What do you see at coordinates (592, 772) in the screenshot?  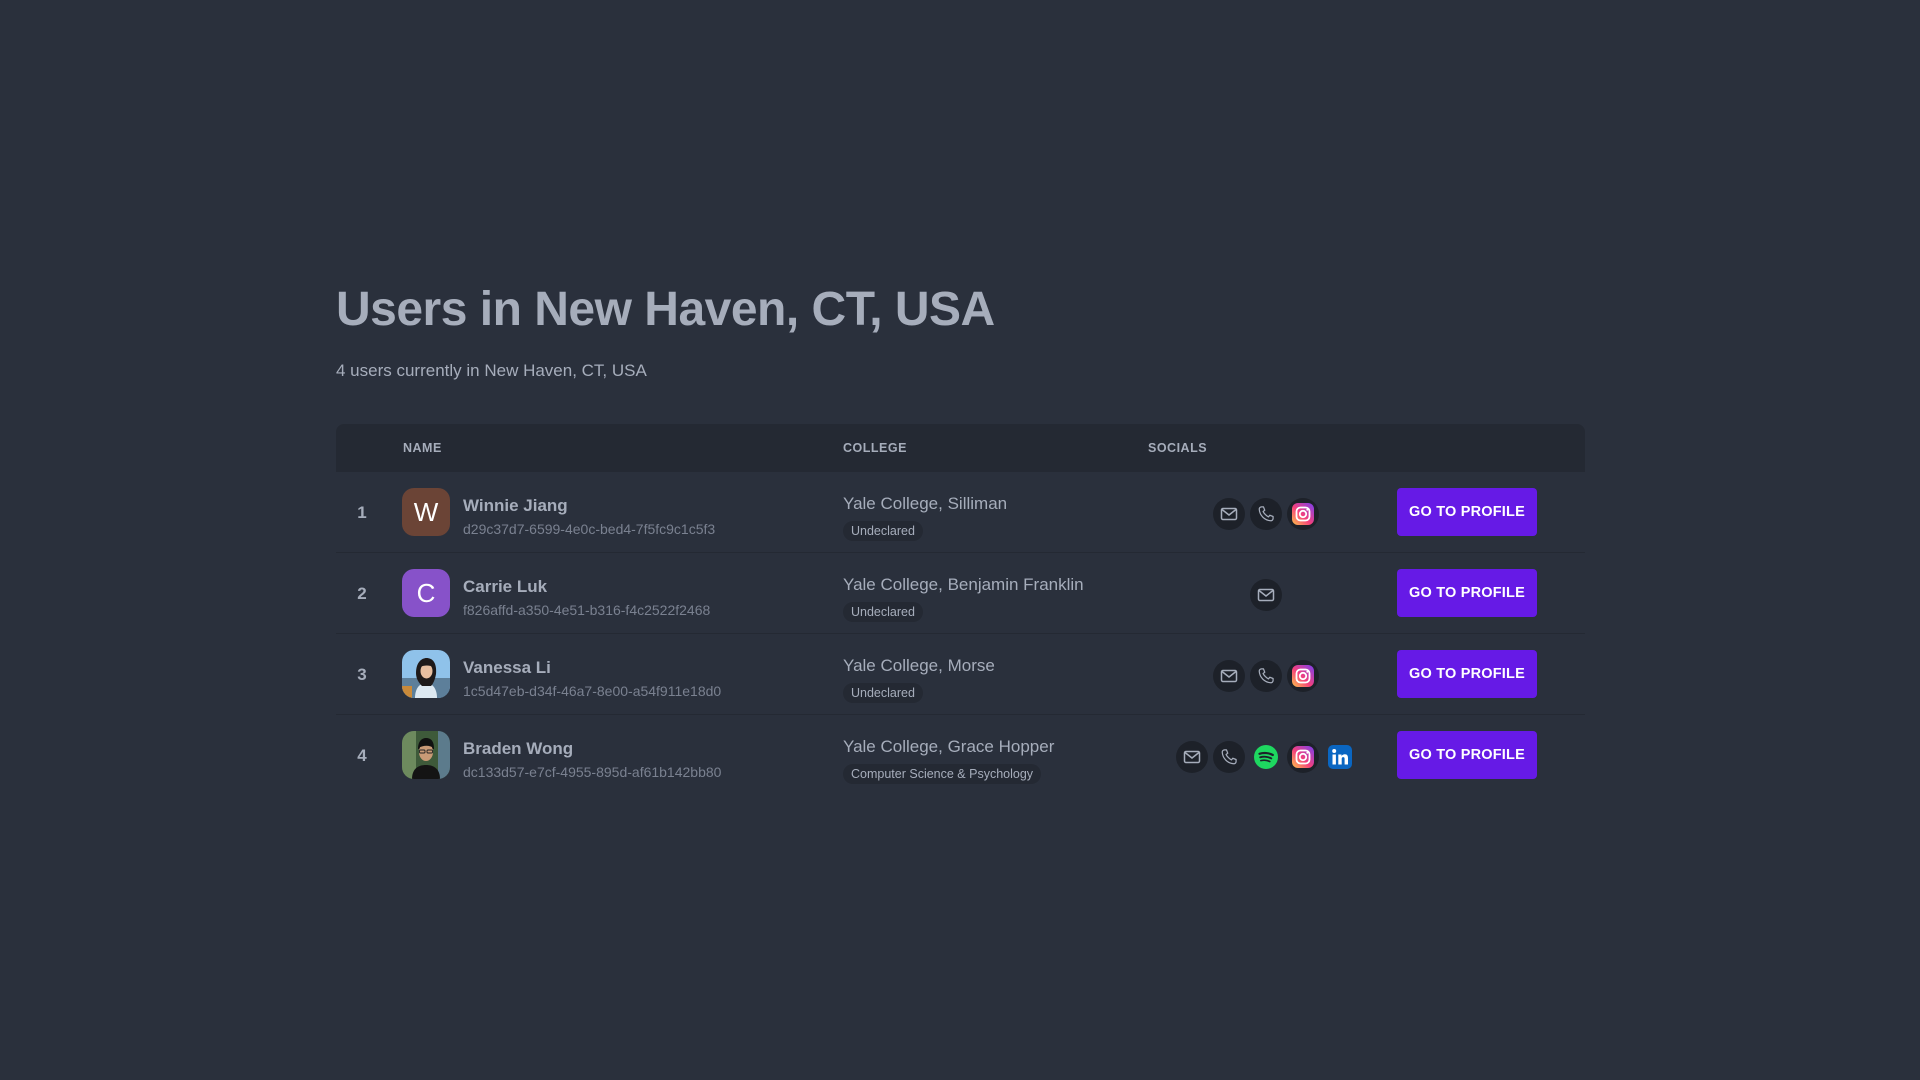 I see `user-id: dc133d57-e7cf-4955-895d-af61b142bb80` at bounding box center [592, 772].